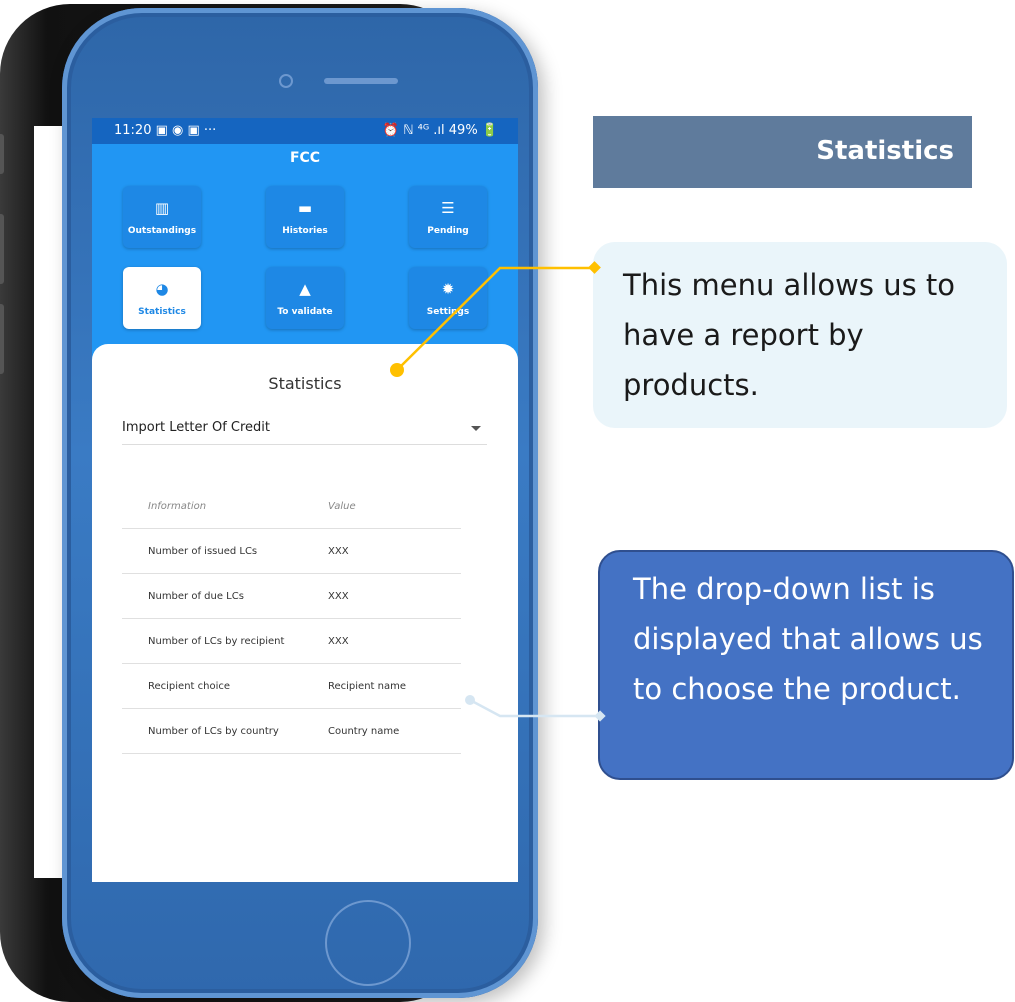  Describe the element at coordinates (394, 686) in the screenshot. I see `row-value: Recipient name` at that location.